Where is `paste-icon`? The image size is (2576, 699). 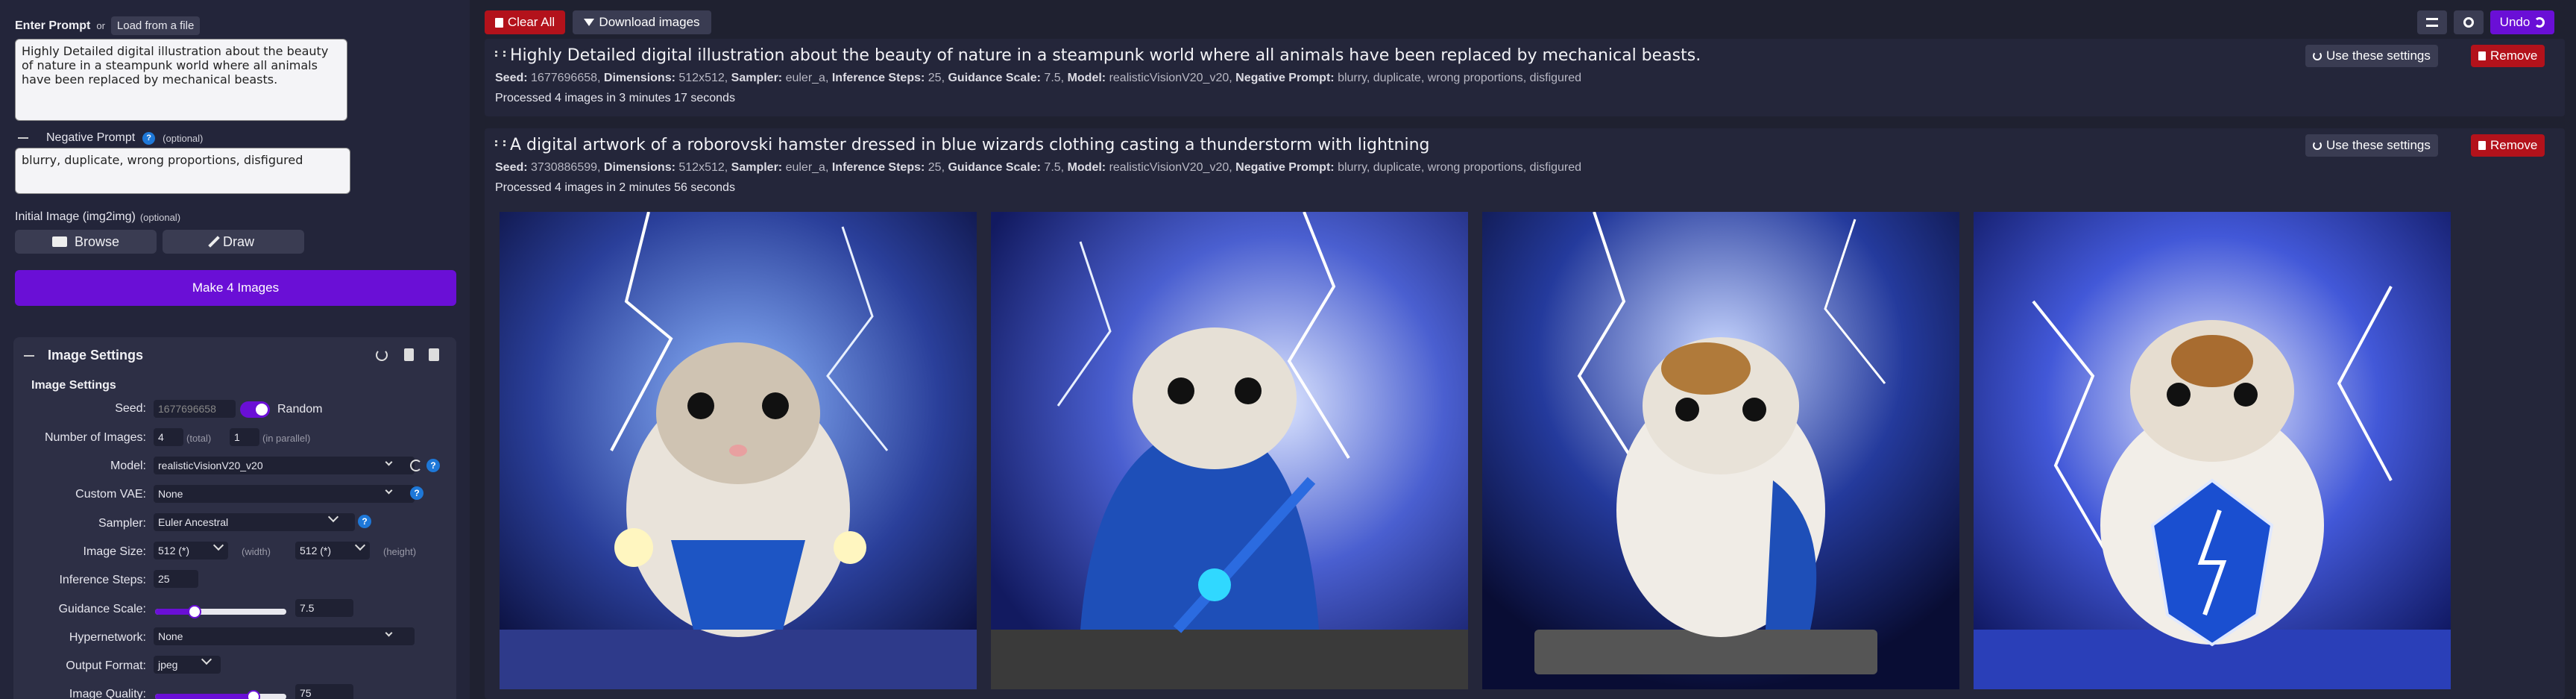
paste-icon is located at coordinates (434, 354).